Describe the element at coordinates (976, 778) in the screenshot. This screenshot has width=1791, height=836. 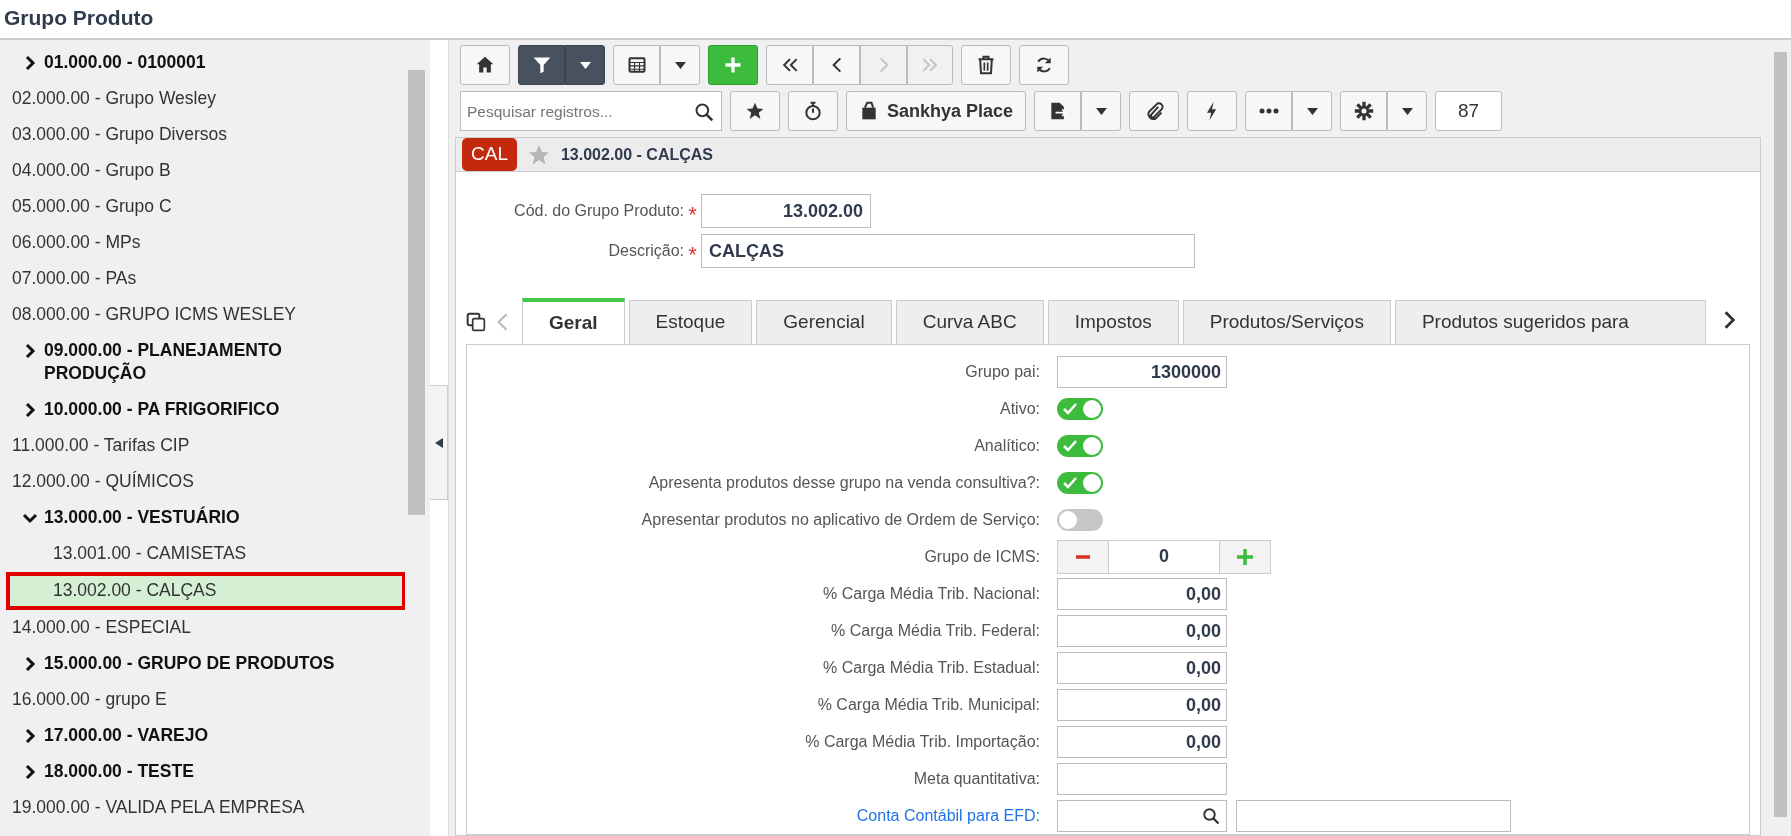
I see `field-label: Meta quantitativa:` at that location.